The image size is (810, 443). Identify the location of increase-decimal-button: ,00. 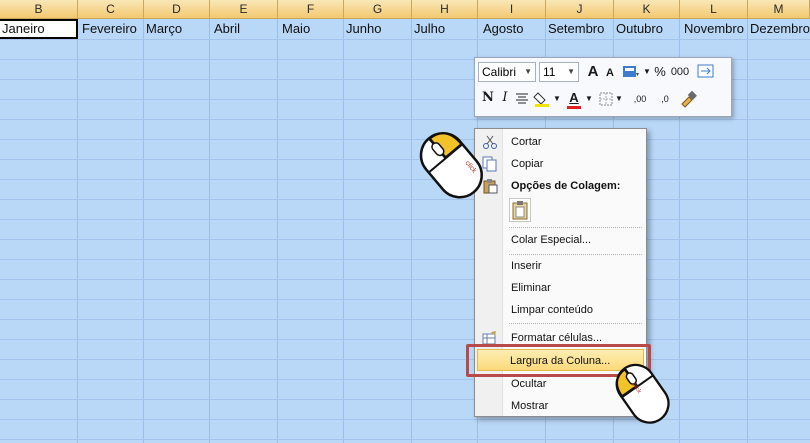
(640, 99).